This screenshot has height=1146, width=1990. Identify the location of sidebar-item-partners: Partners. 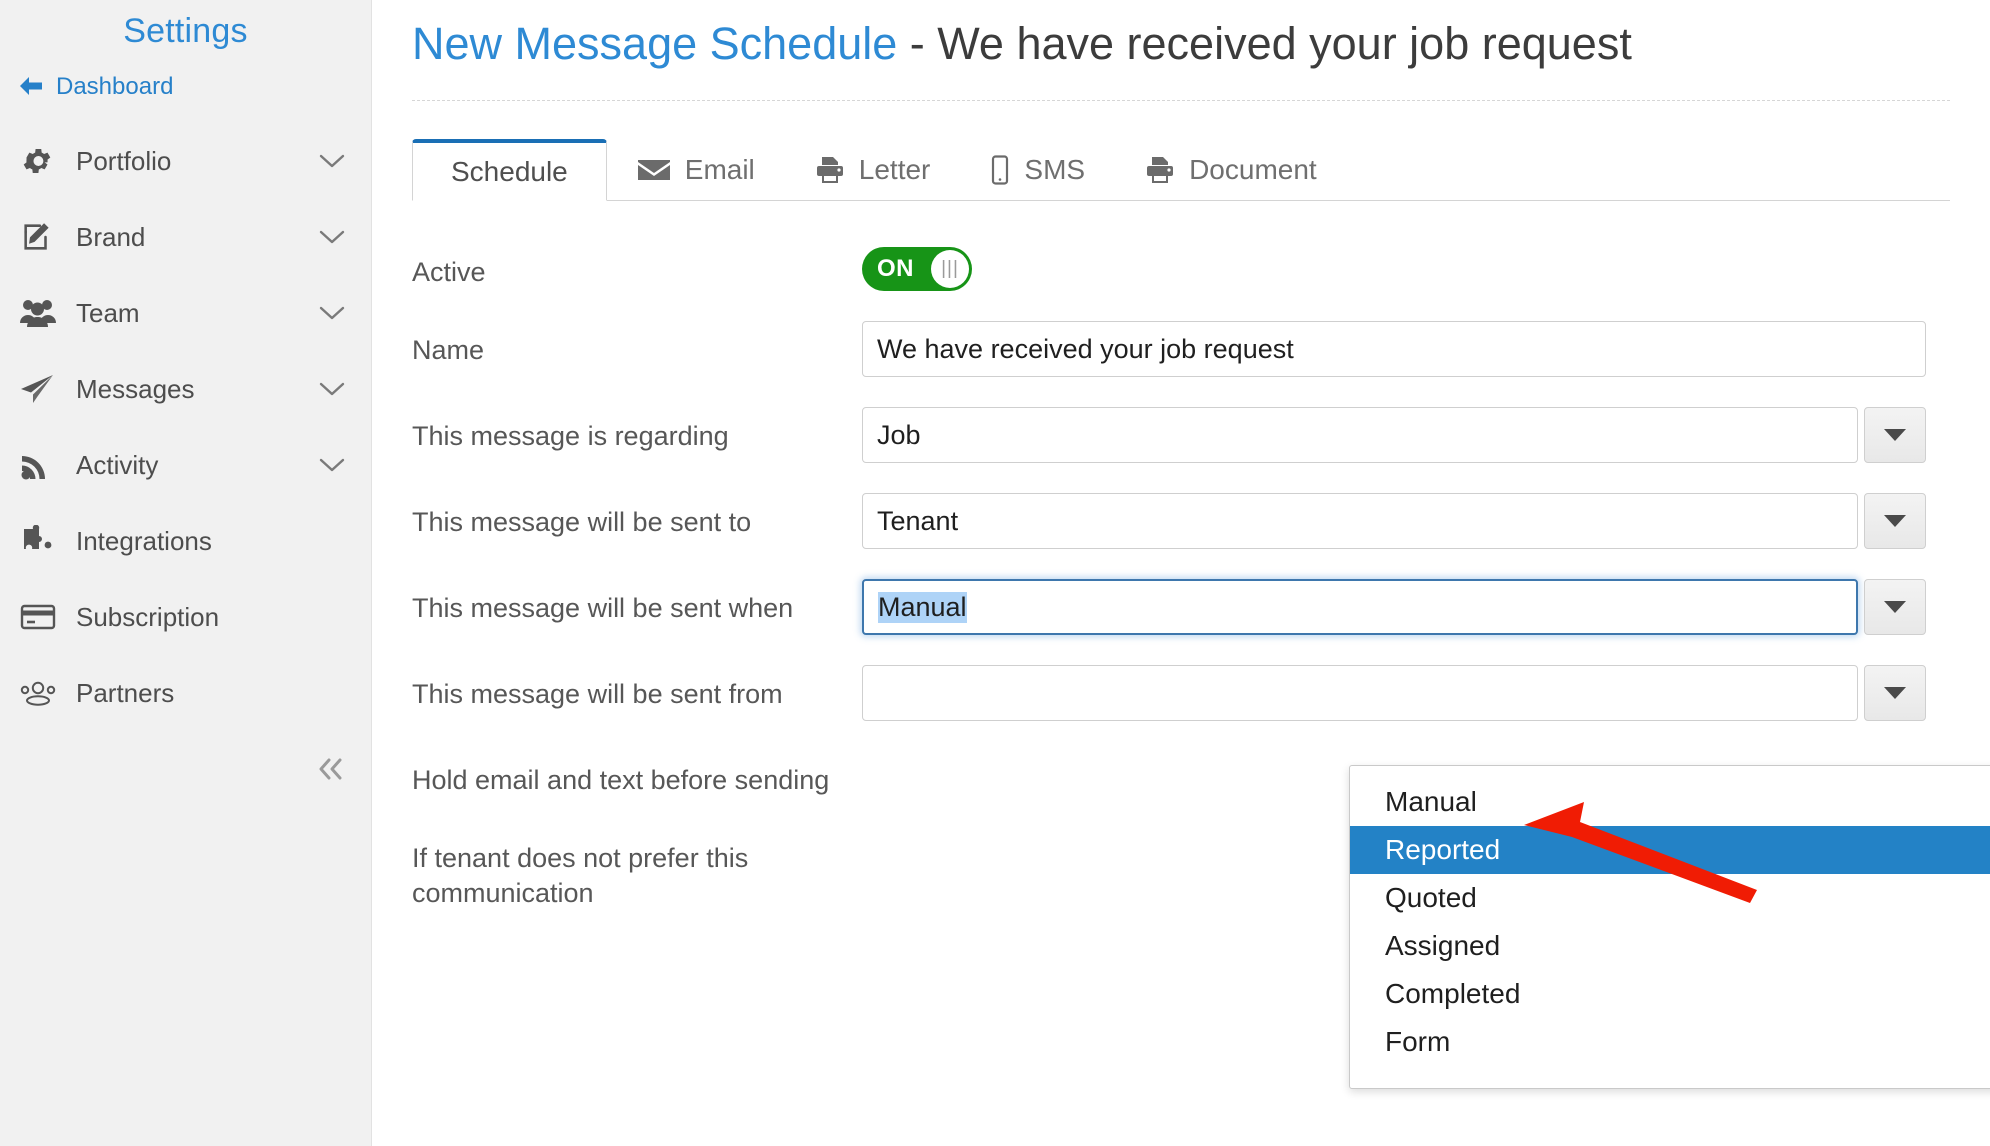
(185, 693).